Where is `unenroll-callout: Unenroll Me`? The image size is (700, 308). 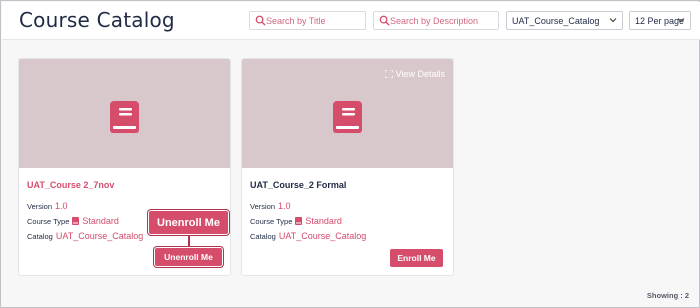 unenroll-callout: Unenroll Me is located at coordinates (188, 222).